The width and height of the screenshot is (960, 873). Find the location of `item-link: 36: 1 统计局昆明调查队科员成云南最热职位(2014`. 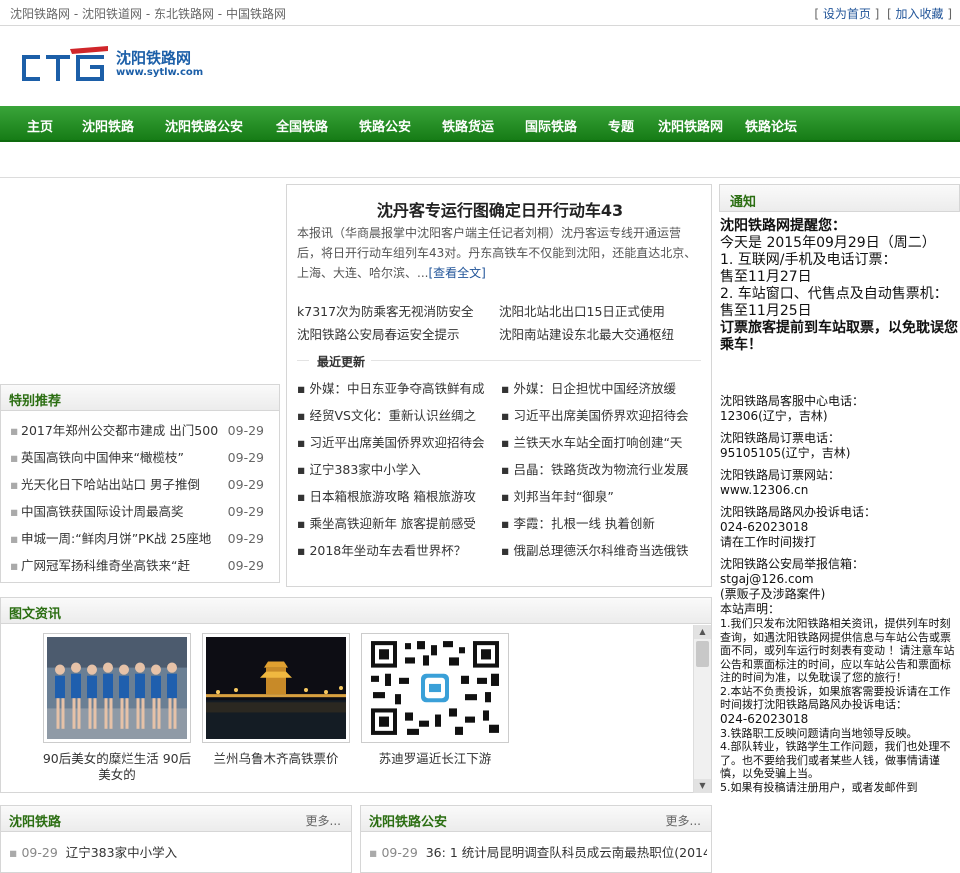

item-link: 36: 1 统计局昆明调查队科员成云南最热职位(2014 is located at coordinates (566, 852).